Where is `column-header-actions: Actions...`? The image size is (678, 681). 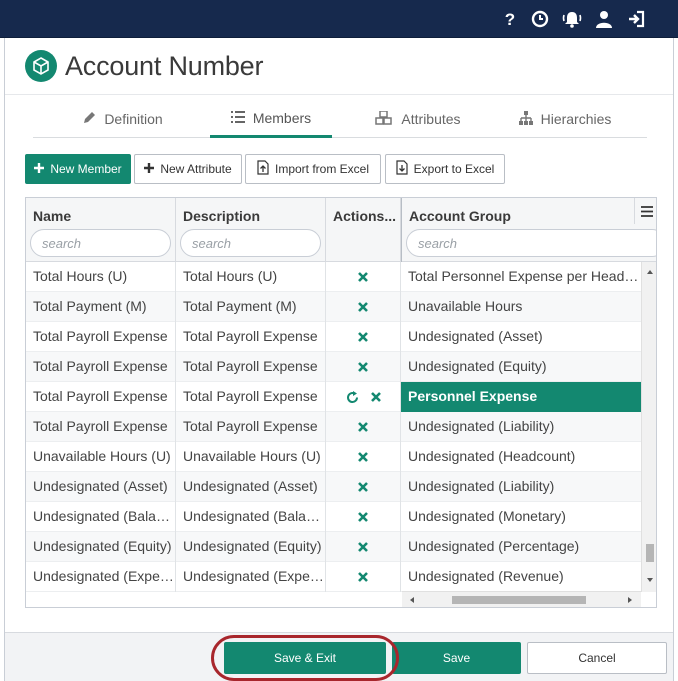 column-header-actions: Actions... is located at coordinates (363, 230).